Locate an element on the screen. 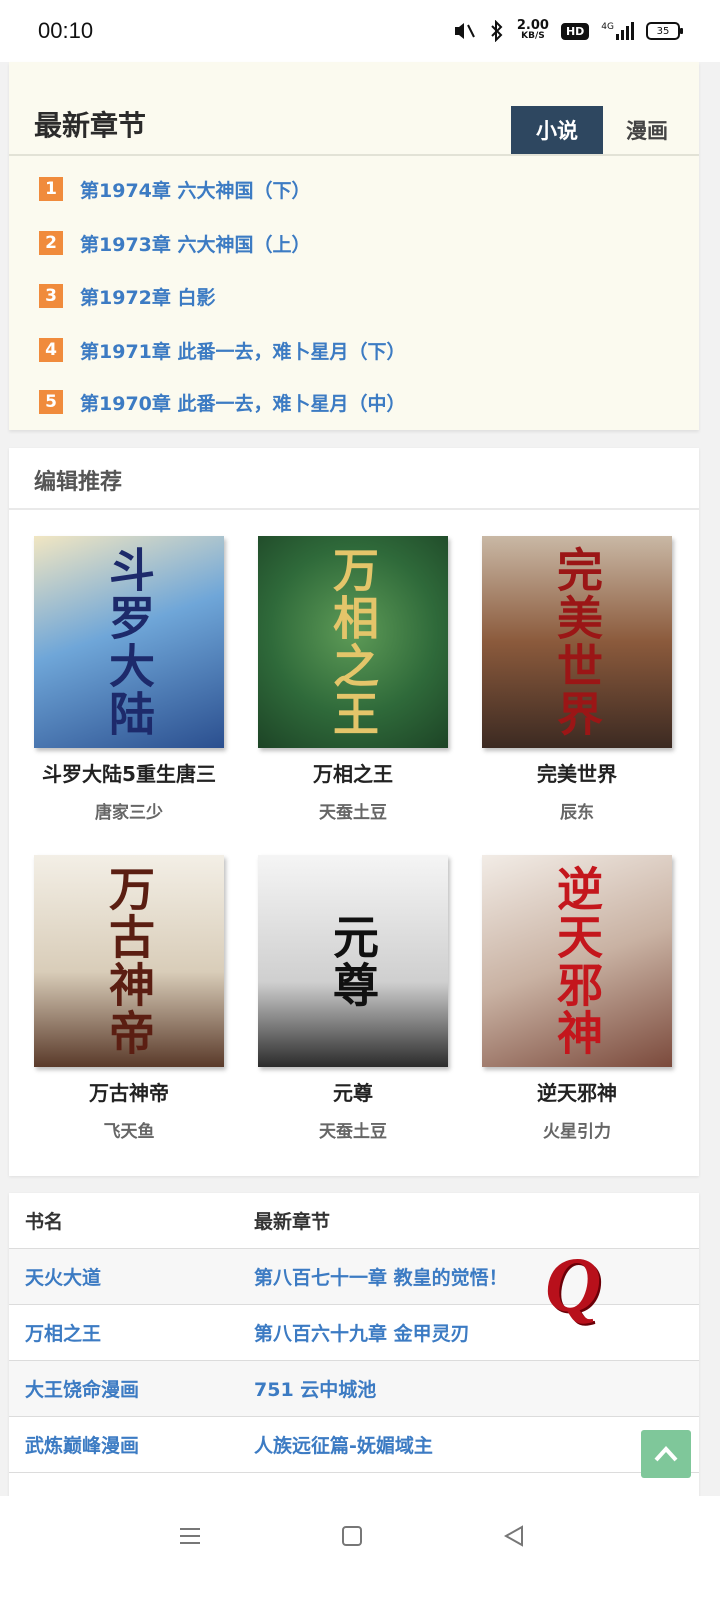  book-title: 万古神帝 is located at coordinates (129, 1091).